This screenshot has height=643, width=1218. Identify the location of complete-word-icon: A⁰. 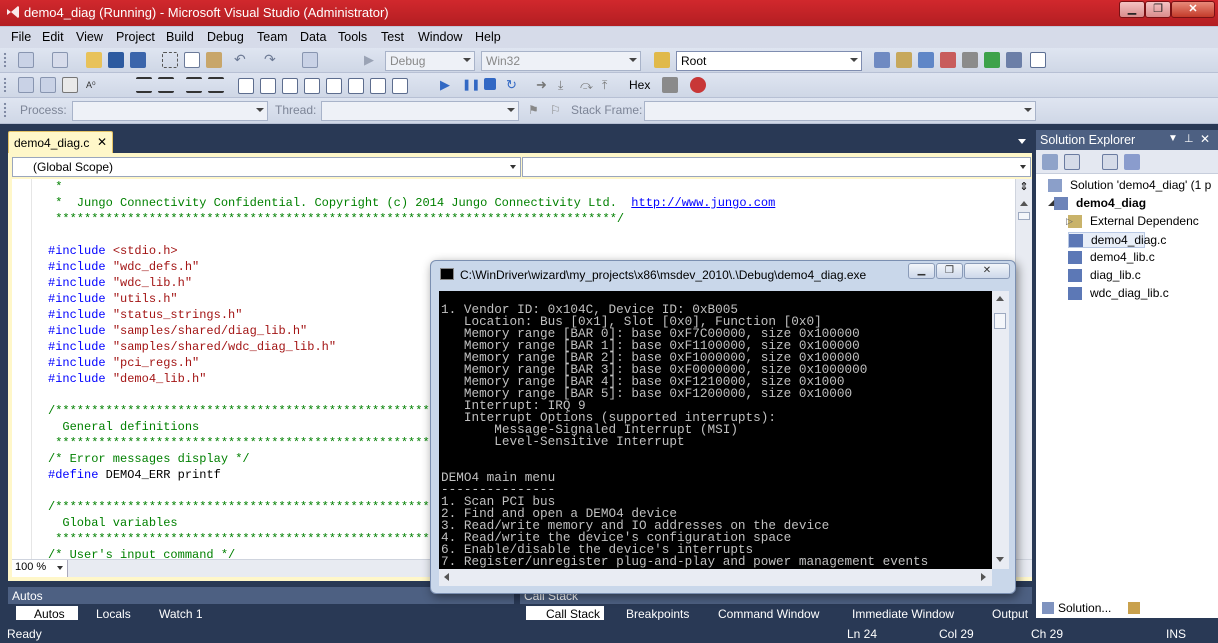
(94, 85).